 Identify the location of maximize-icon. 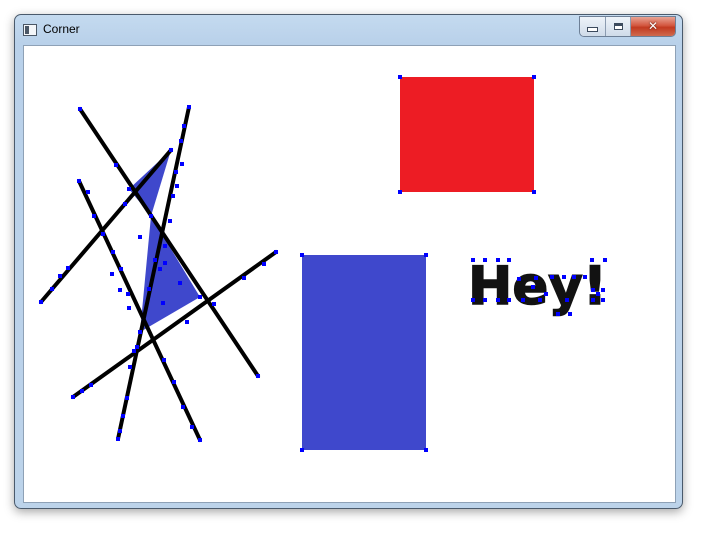
(618, 26).